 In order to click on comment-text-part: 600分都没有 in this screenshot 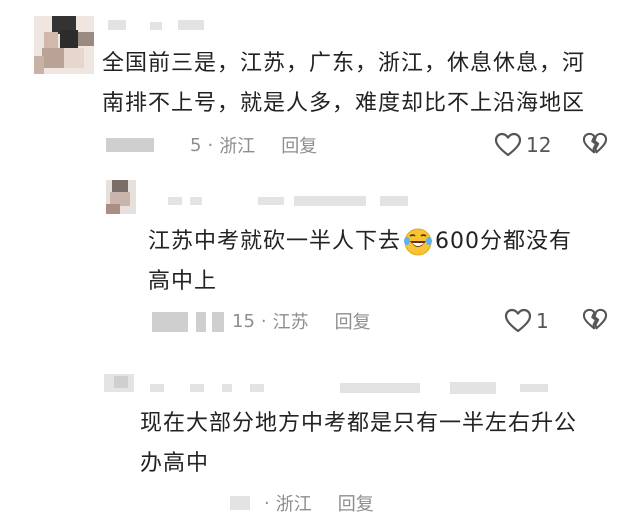, I will do `click(504, 241)`.